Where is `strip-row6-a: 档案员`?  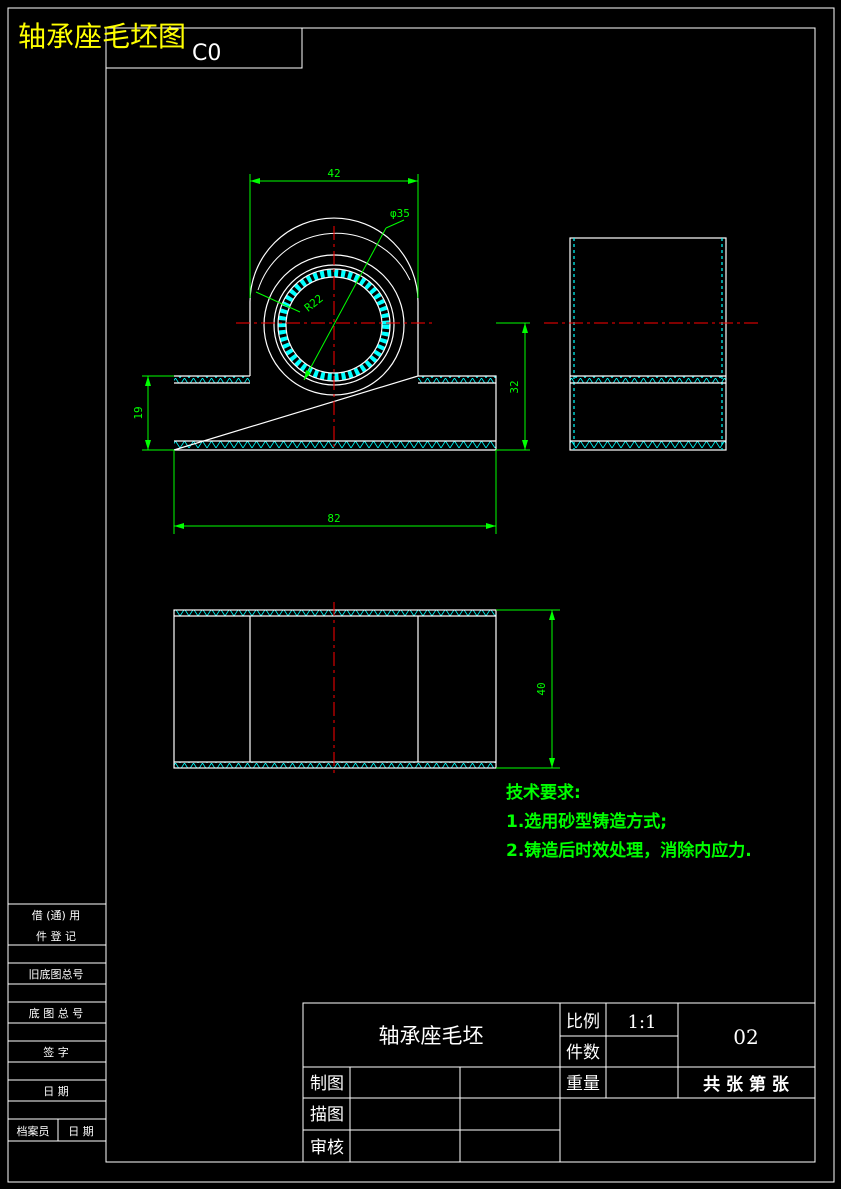 strip-row6-a: 档案员 is located at coordinates (33, 1131).